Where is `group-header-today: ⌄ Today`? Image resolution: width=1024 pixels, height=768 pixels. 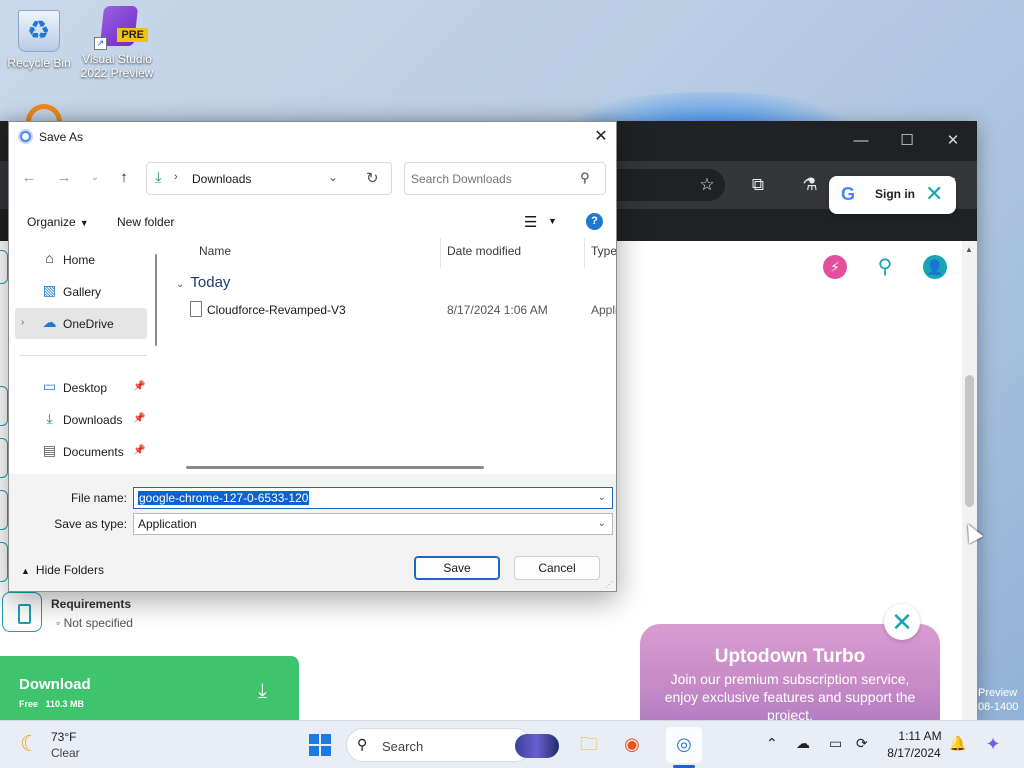
group-header-today: ⌄ Today is located at coordinates (203, 282).